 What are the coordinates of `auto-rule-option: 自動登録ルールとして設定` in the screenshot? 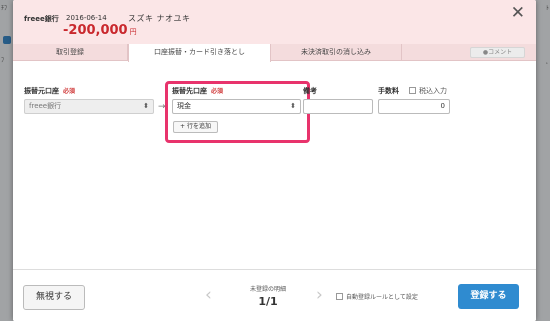 It's located at (377, 296).